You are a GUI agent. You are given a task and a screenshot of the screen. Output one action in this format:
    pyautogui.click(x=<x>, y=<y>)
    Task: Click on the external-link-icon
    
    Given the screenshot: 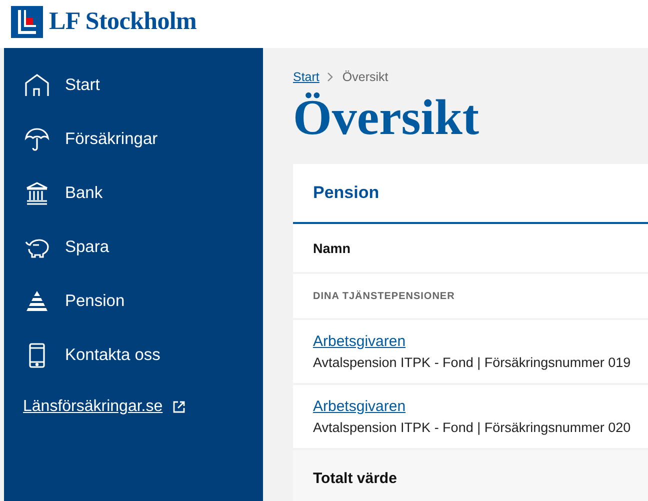 What is the action you would take?
    pyautogui.click(x=178, y=407)
    